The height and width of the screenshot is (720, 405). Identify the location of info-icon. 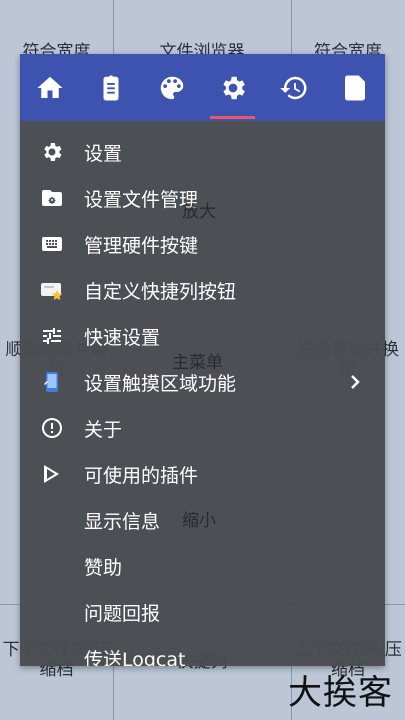
(52, 428).